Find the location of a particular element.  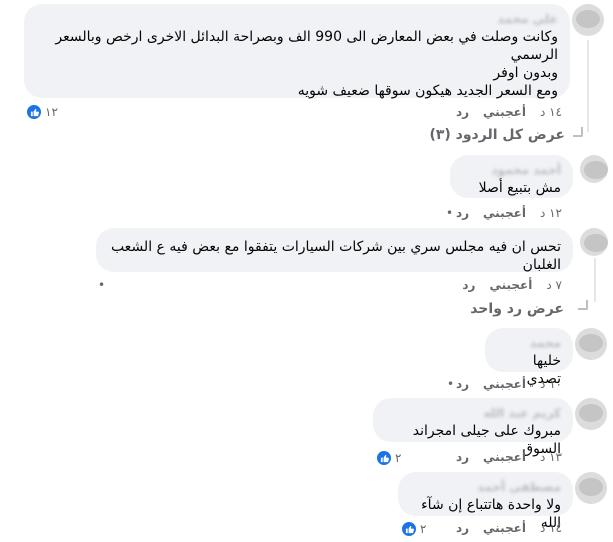

comment-actions: ١٢ د أعجبني رد is located at coordinates (509, 213).